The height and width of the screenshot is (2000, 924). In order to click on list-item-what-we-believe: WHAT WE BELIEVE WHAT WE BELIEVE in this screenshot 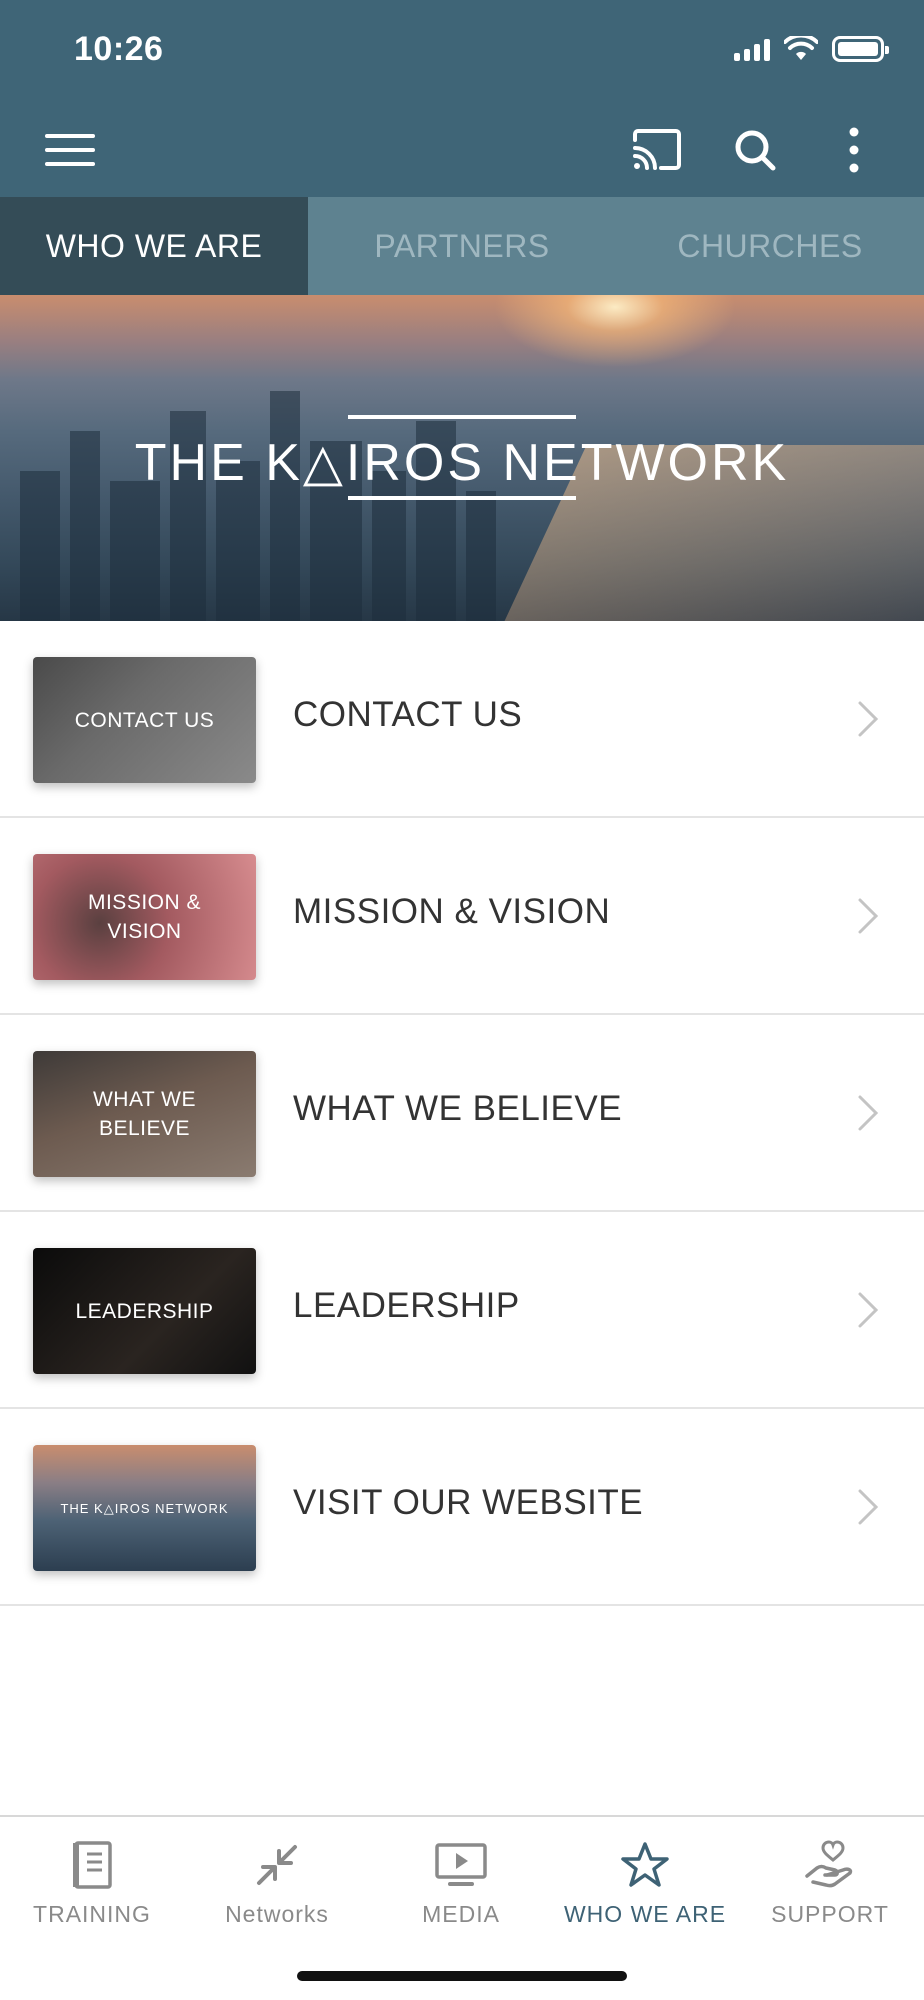, I will do `click(462, 1113)`.